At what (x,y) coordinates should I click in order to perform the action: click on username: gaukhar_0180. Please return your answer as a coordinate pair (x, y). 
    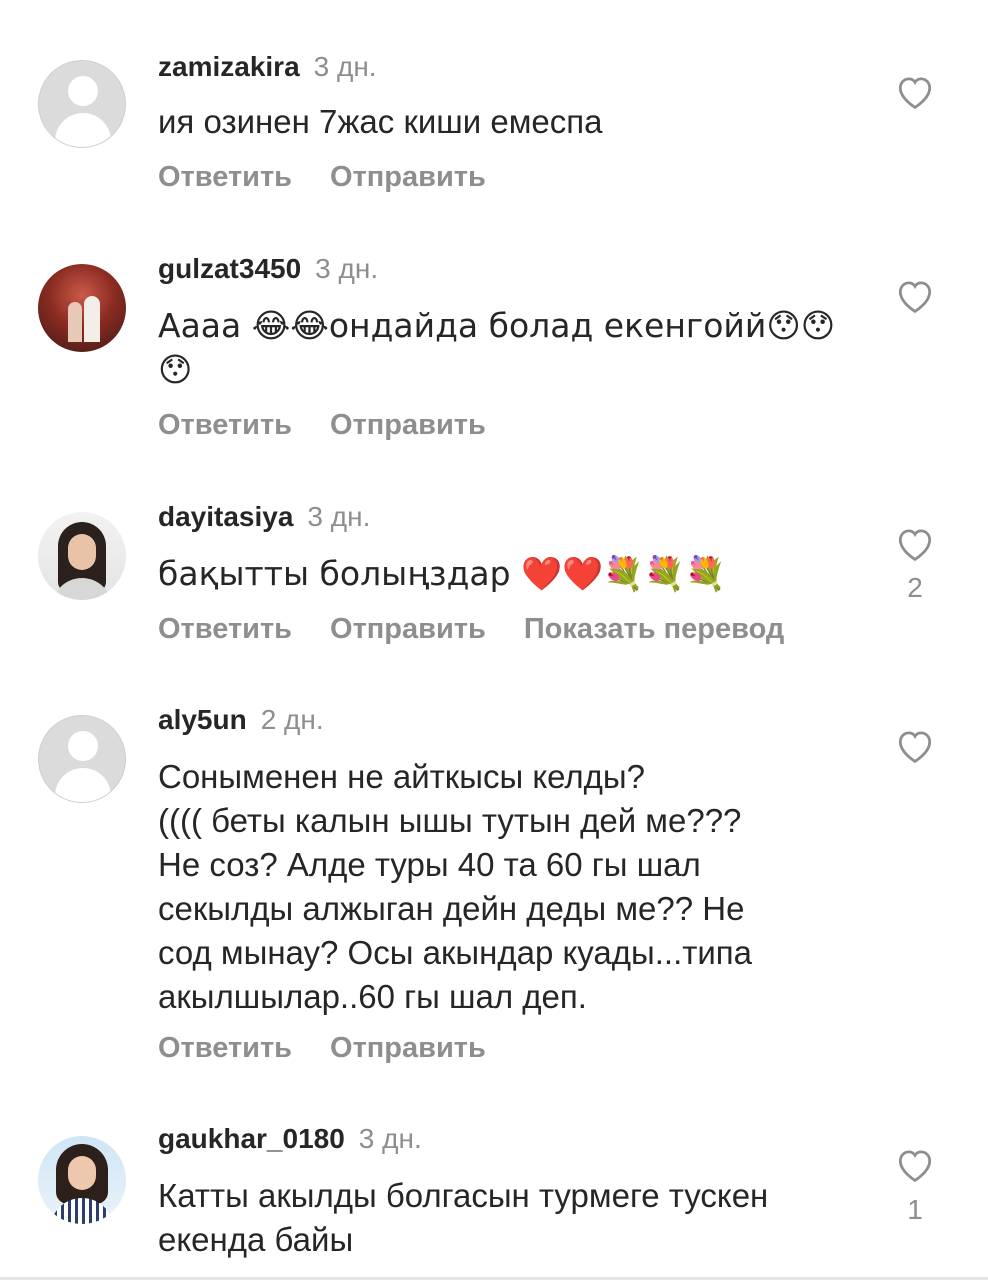
    Looking at the image, I should click on (251, 1138).